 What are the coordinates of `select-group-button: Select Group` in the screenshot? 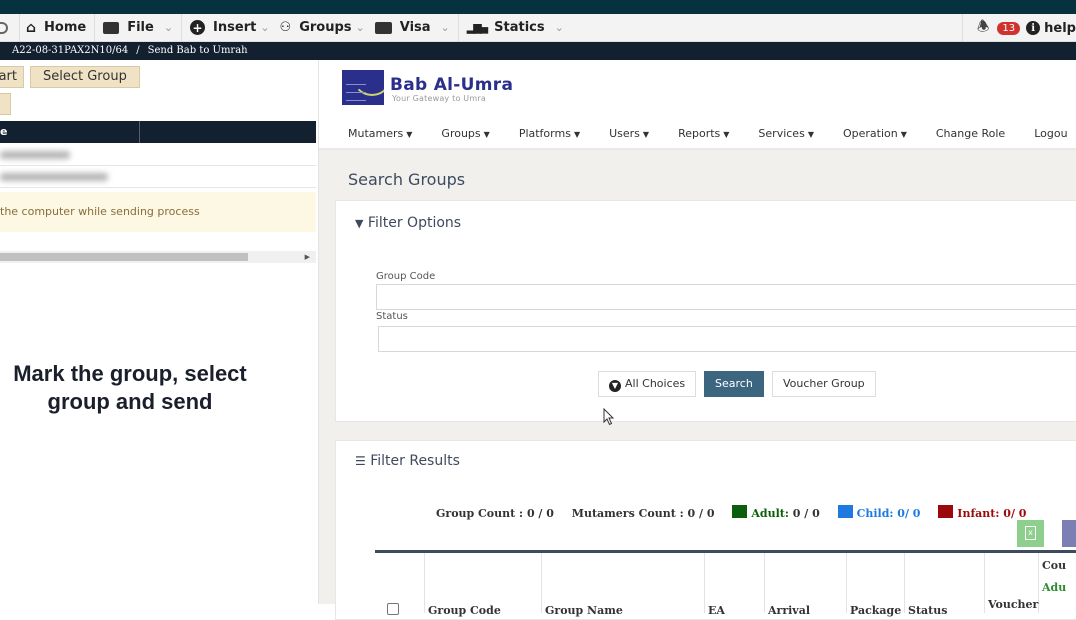 It's located at (85, 77).